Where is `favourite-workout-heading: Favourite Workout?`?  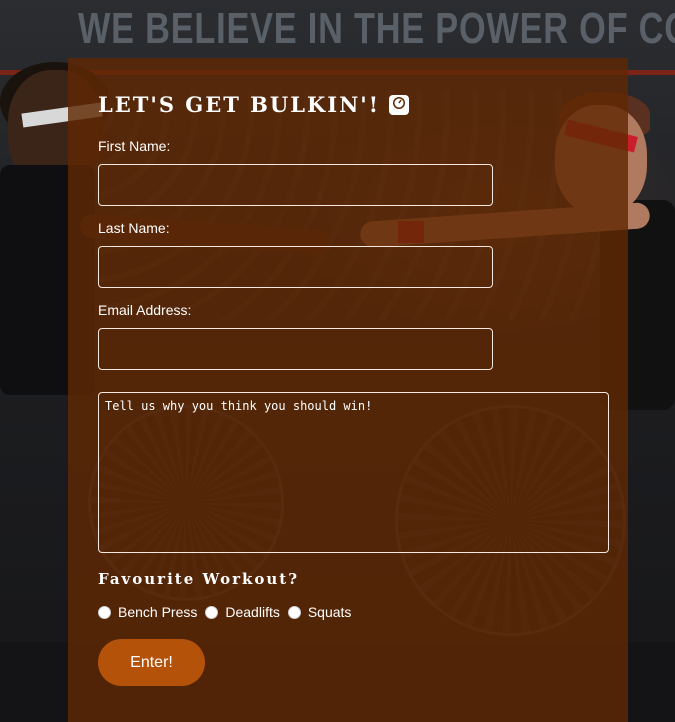
favourite-workout-heading: Favourite Workout? is located at coordinates (199, 579).